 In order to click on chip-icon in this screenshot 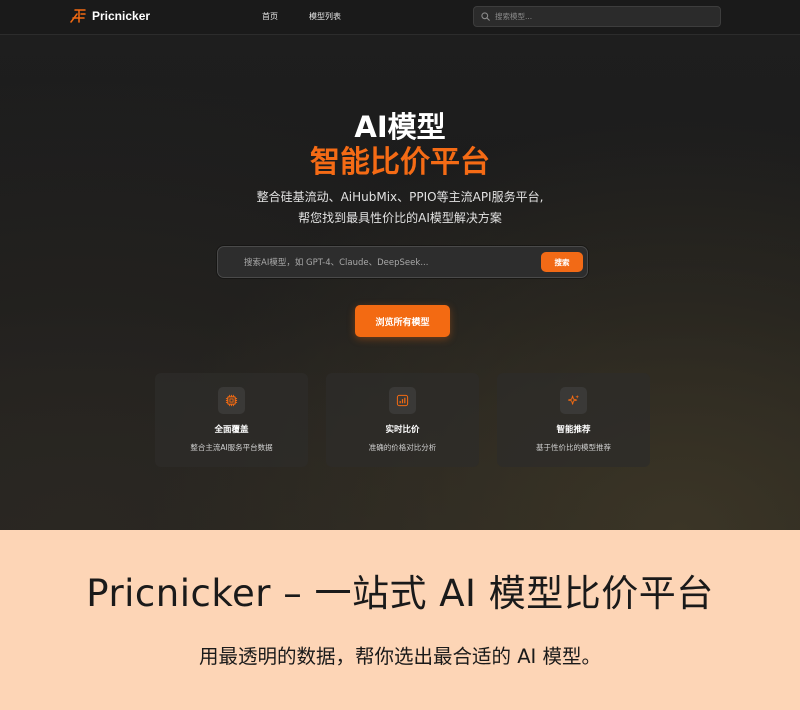, I will do `click(231, 400)`.